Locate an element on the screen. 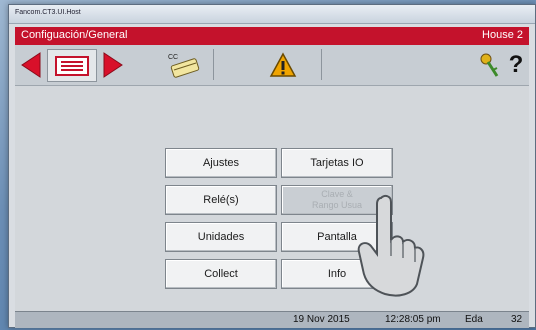  house-label: House 2 is located at coordinates (502, 35).